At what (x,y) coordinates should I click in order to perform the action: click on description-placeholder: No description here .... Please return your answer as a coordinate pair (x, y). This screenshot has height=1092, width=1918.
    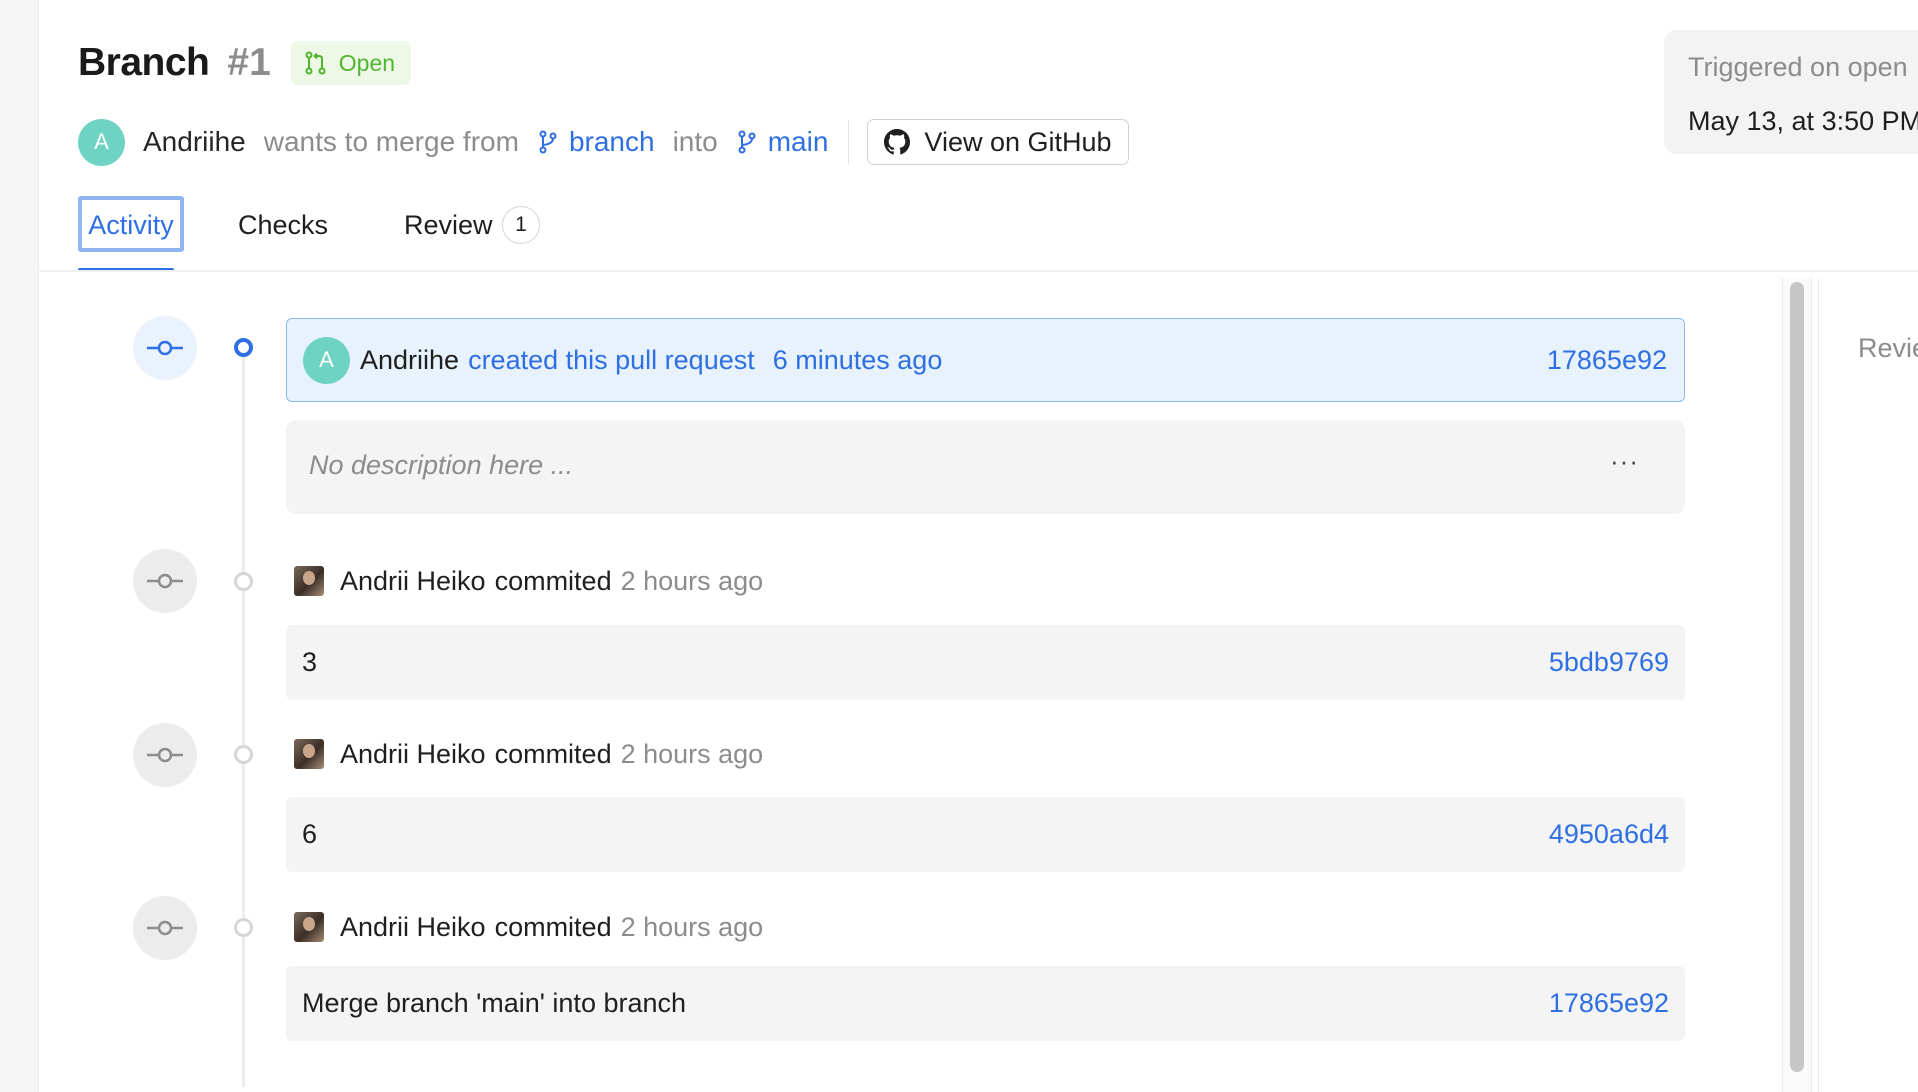
    Looking at the image, I should click on (441, 465).